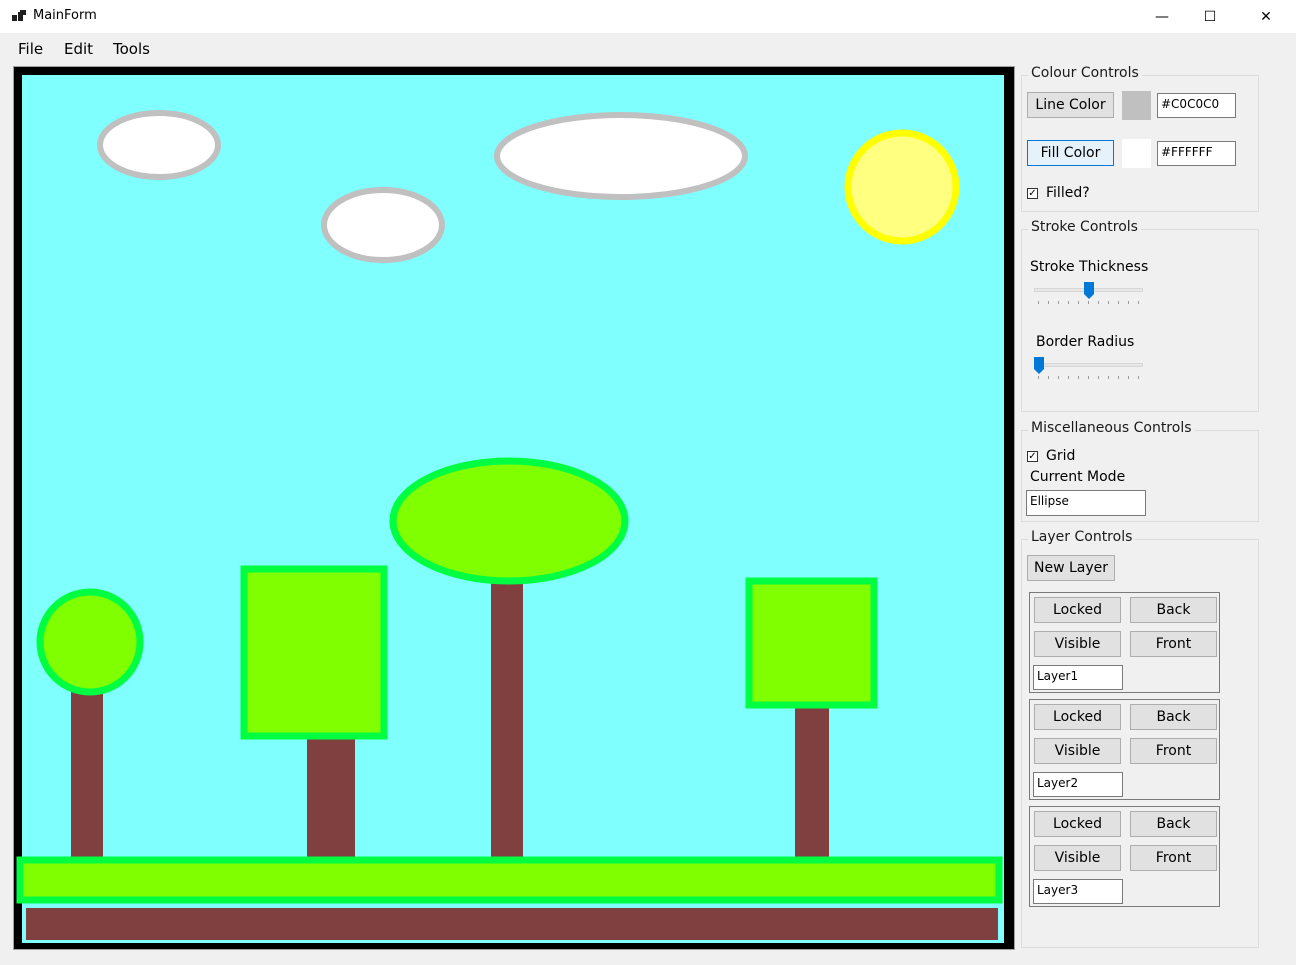 This screenshot has height=965, width=1296. What do you see at coordinates (1070, 105) in the screenshot?
I see `line-color-button: Line Color` at bounding box center [1070, 105].